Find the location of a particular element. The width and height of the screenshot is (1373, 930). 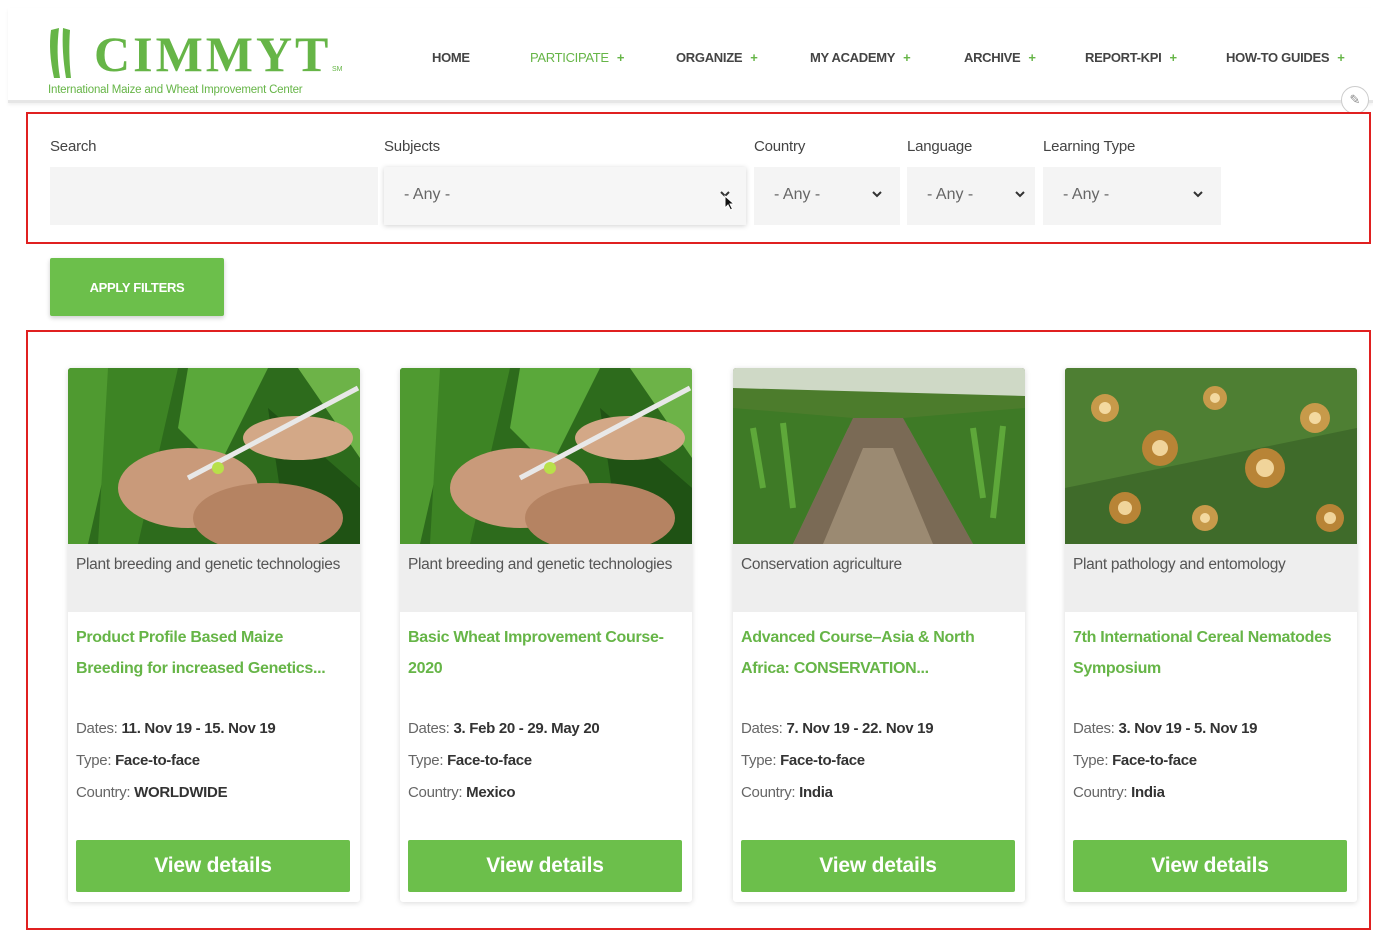

nav-label: HOW-TO GUIDES is located at coordinates (1278, 57).